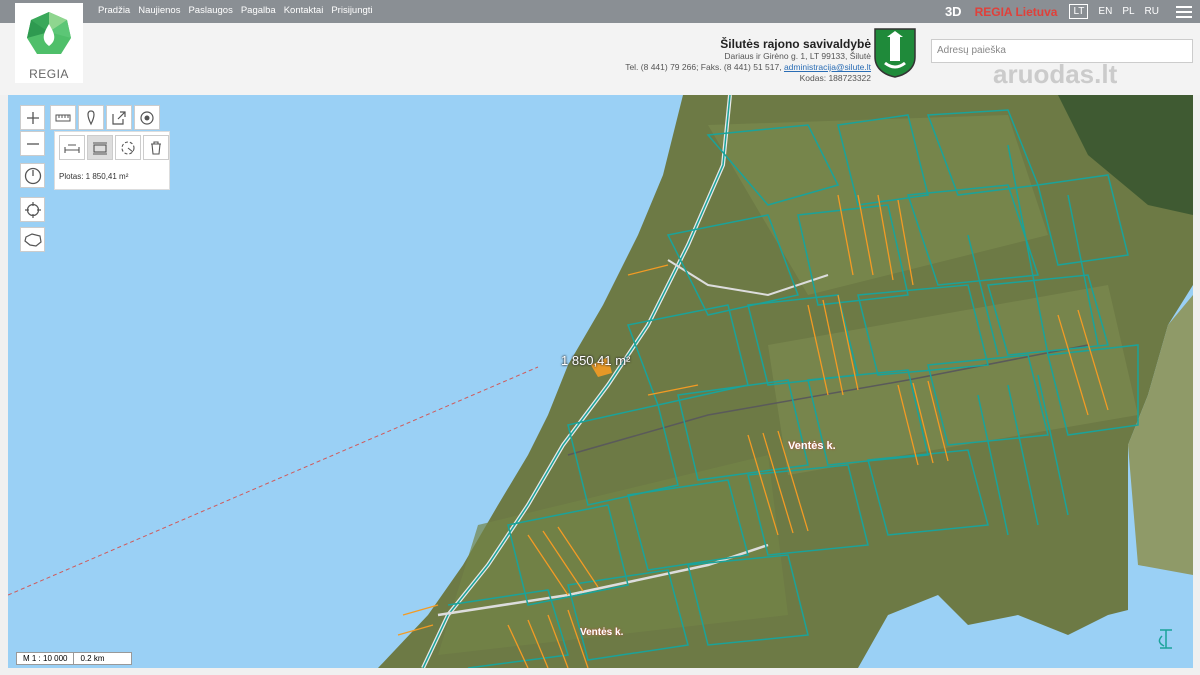 This screenshot has height=675, width=1200. Describe the element at coordinates (1016, 12) in the screenshot. I see `regia-lietuva-link: REGIA Lietuva` at that location.